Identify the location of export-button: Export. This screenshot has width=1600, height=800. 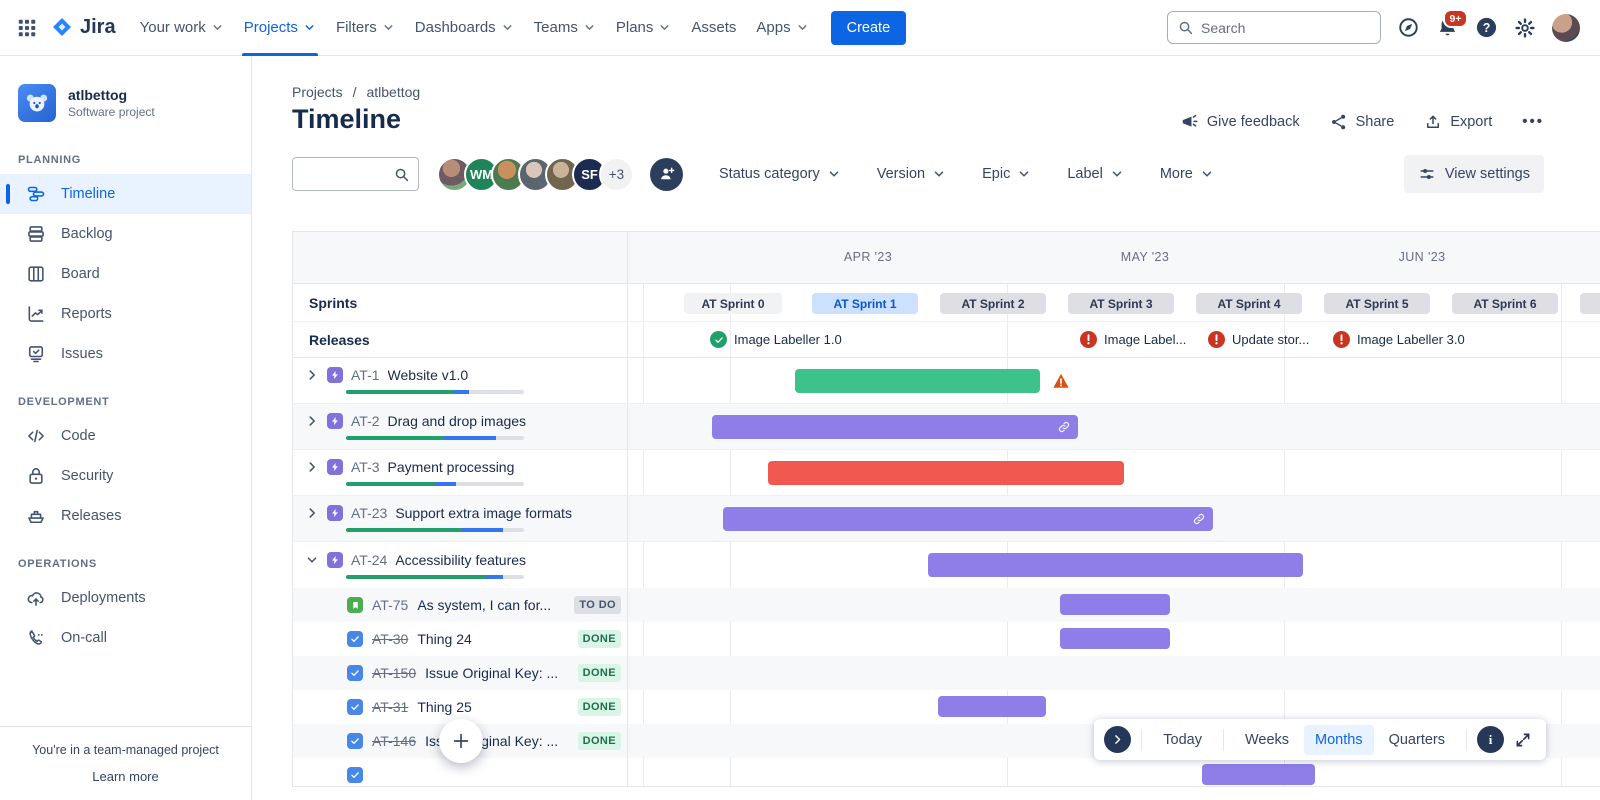
(1458, 122).